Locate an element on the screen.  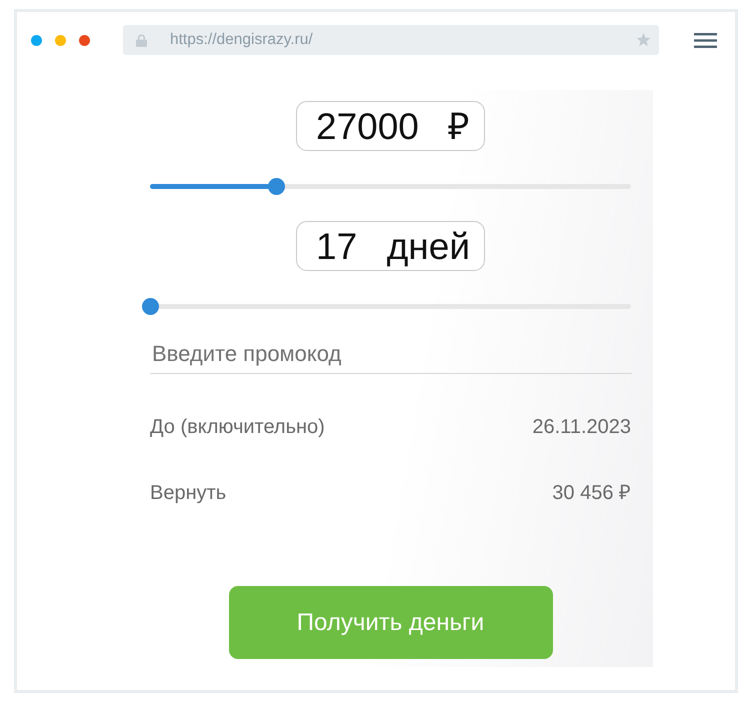
summary-label: До (включительно) is located at coordinates (237, 427).